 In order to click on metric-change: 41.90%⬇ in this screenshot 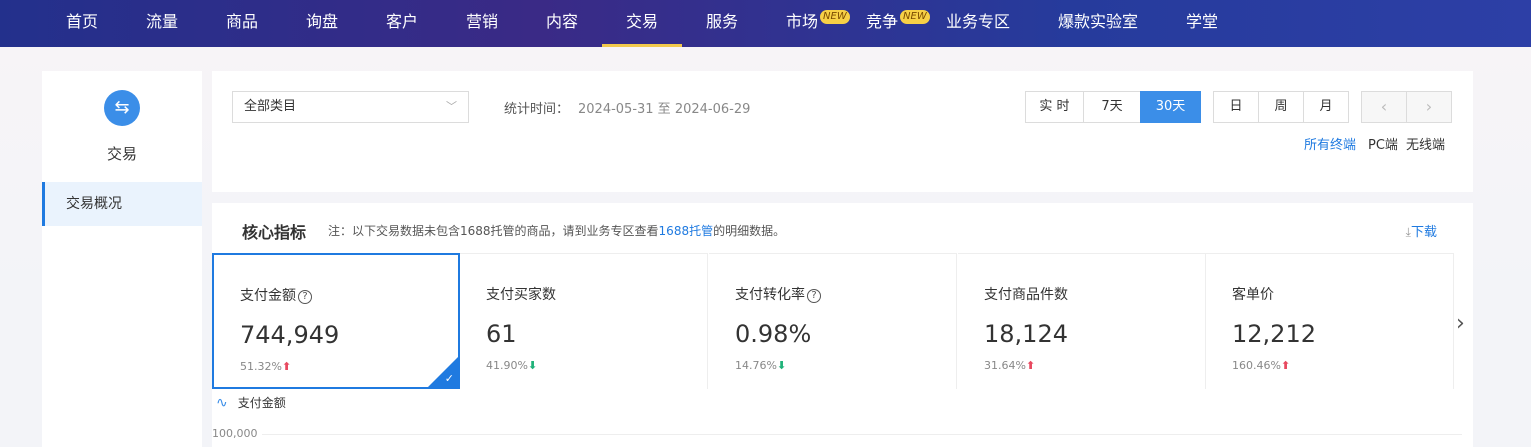, I will do `click(512, 365)`.